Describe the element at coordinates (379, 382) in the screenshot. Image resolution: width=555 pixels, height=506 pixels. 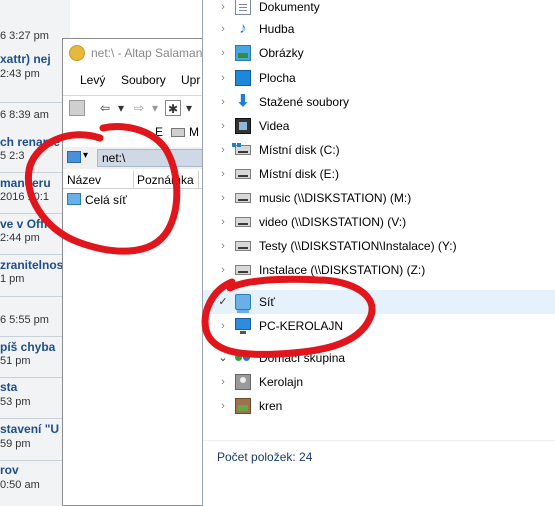
I see `nav-item-kerolajn: › Kerolajn` at that location.